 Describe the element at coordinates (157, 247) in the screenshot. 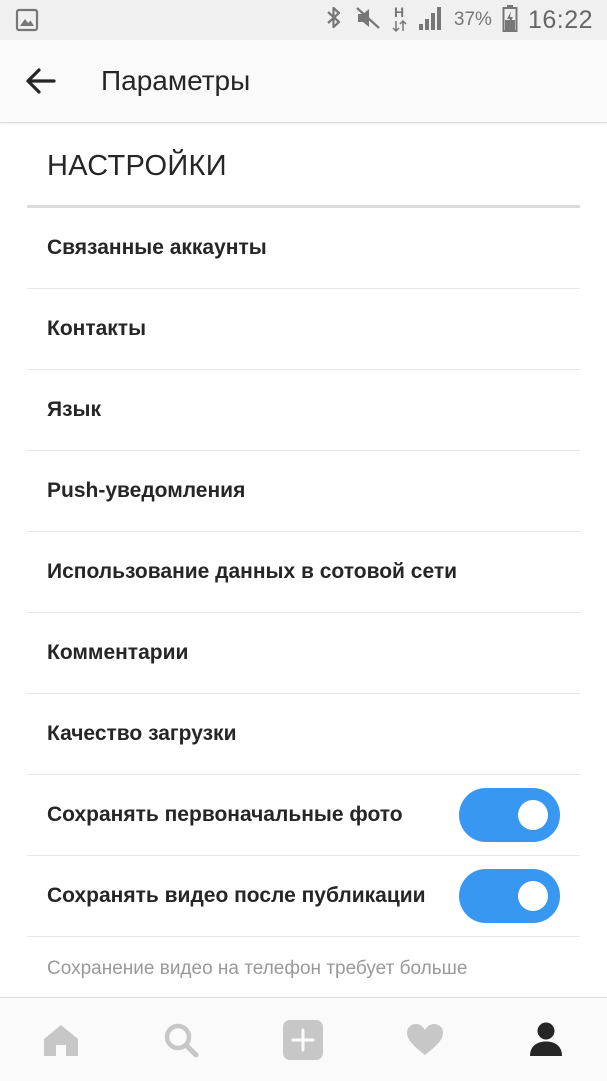

I see `settings-item-label: Связанные аккаунты` at that location.